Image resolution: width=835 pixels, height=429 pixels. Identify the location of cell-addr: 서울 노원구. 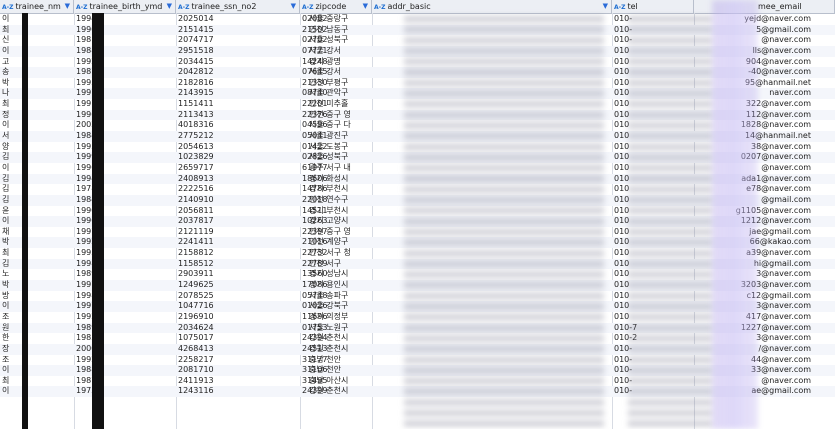
(355, 328).